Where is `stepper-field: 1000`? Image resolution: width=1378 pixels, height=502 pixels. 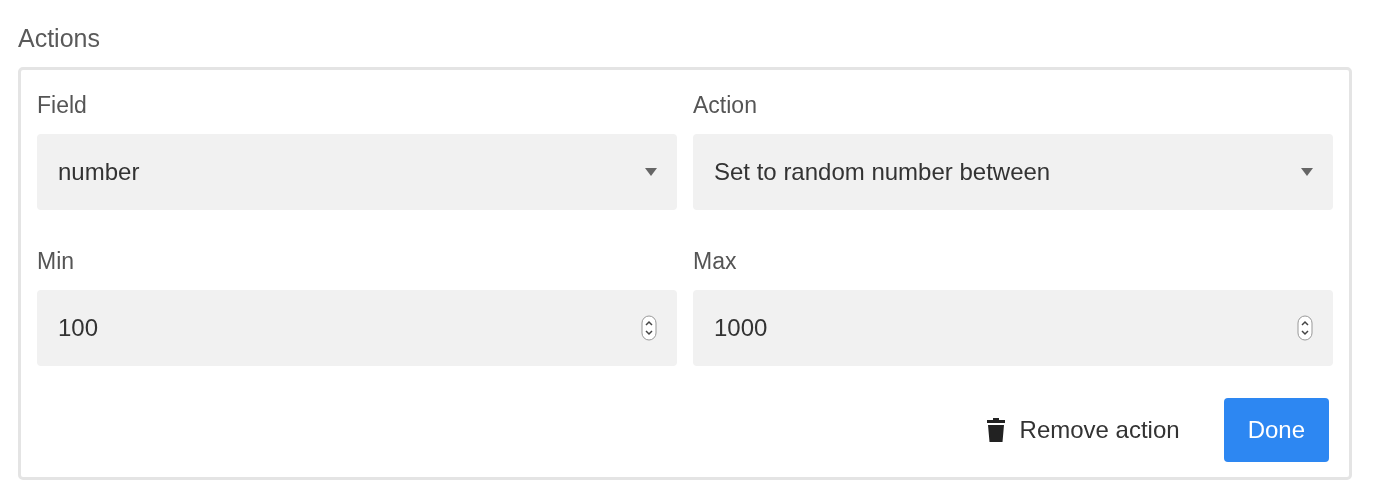
stepper-field: 1000 is located at coordinates (1013, 328).